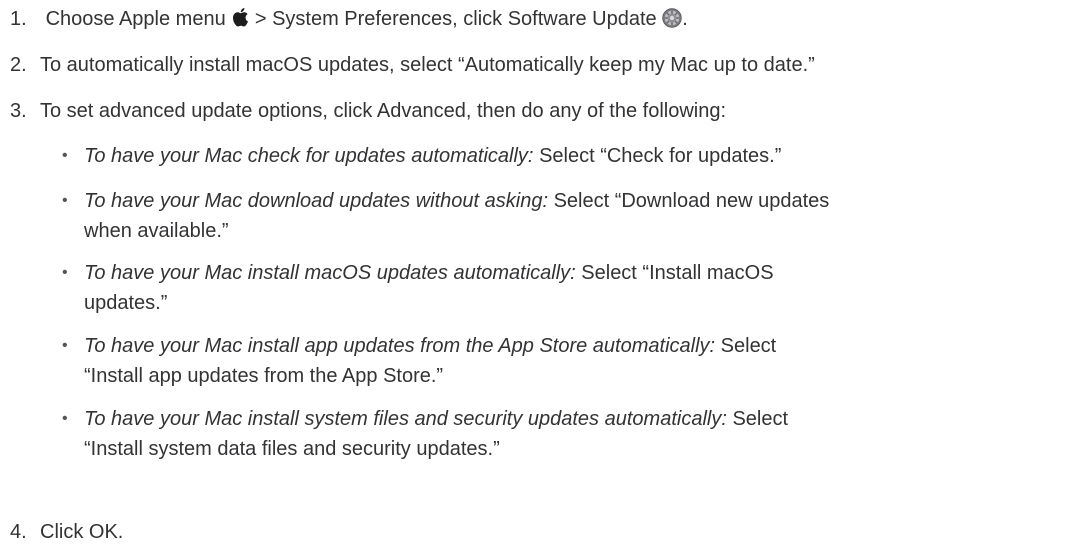 Image resolution: width=1080 pixels, height=554 pixels. Describe the element at coordinates (691, 201) in the screenshot. I see `bullet-action: Select “Download new updates` at that location.